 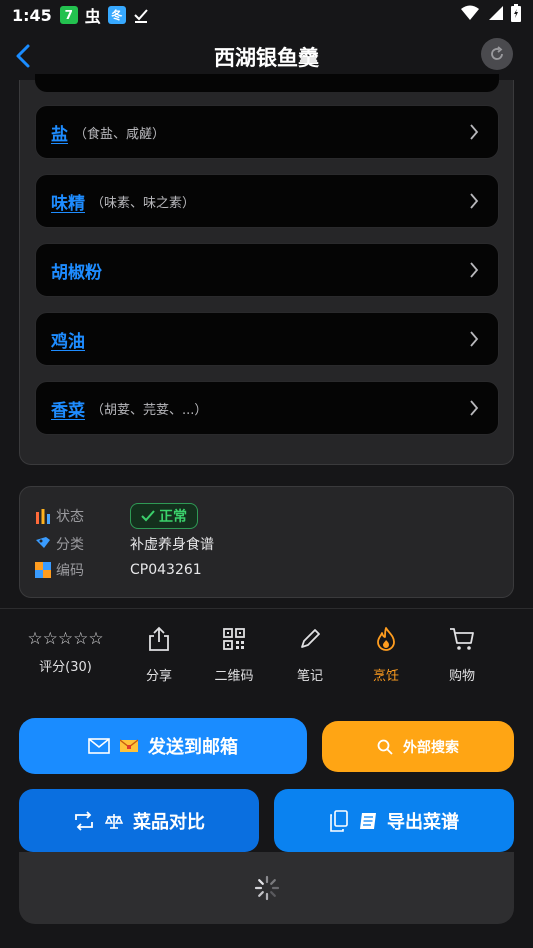 What do you see at coordinates (118, 570) in the screenshot?
I see `info-row-code: 编码 CP043261` at bounding box center [118, 570].